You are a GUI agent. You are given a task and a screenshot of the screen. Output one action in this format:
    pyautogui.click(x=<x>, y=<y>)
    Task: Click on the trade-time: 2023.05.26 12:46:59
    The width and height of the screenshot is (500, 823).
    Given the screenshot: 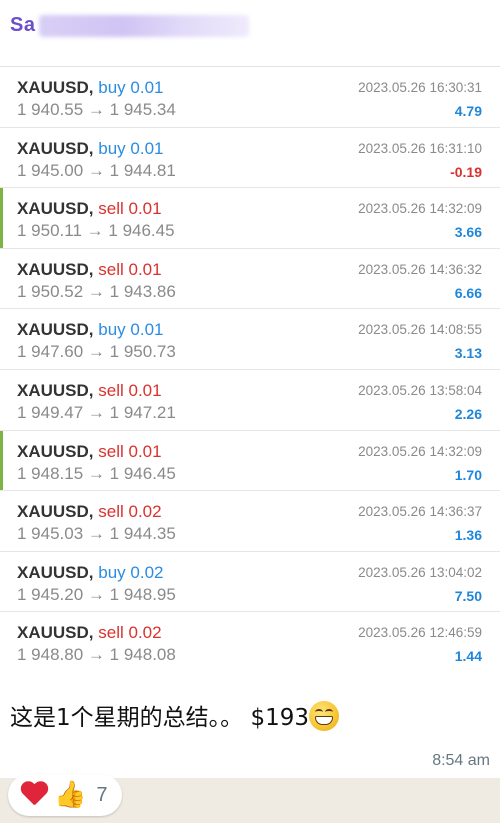 What is the action you would take?
    pyautogui.click(x=420, y=633)
    